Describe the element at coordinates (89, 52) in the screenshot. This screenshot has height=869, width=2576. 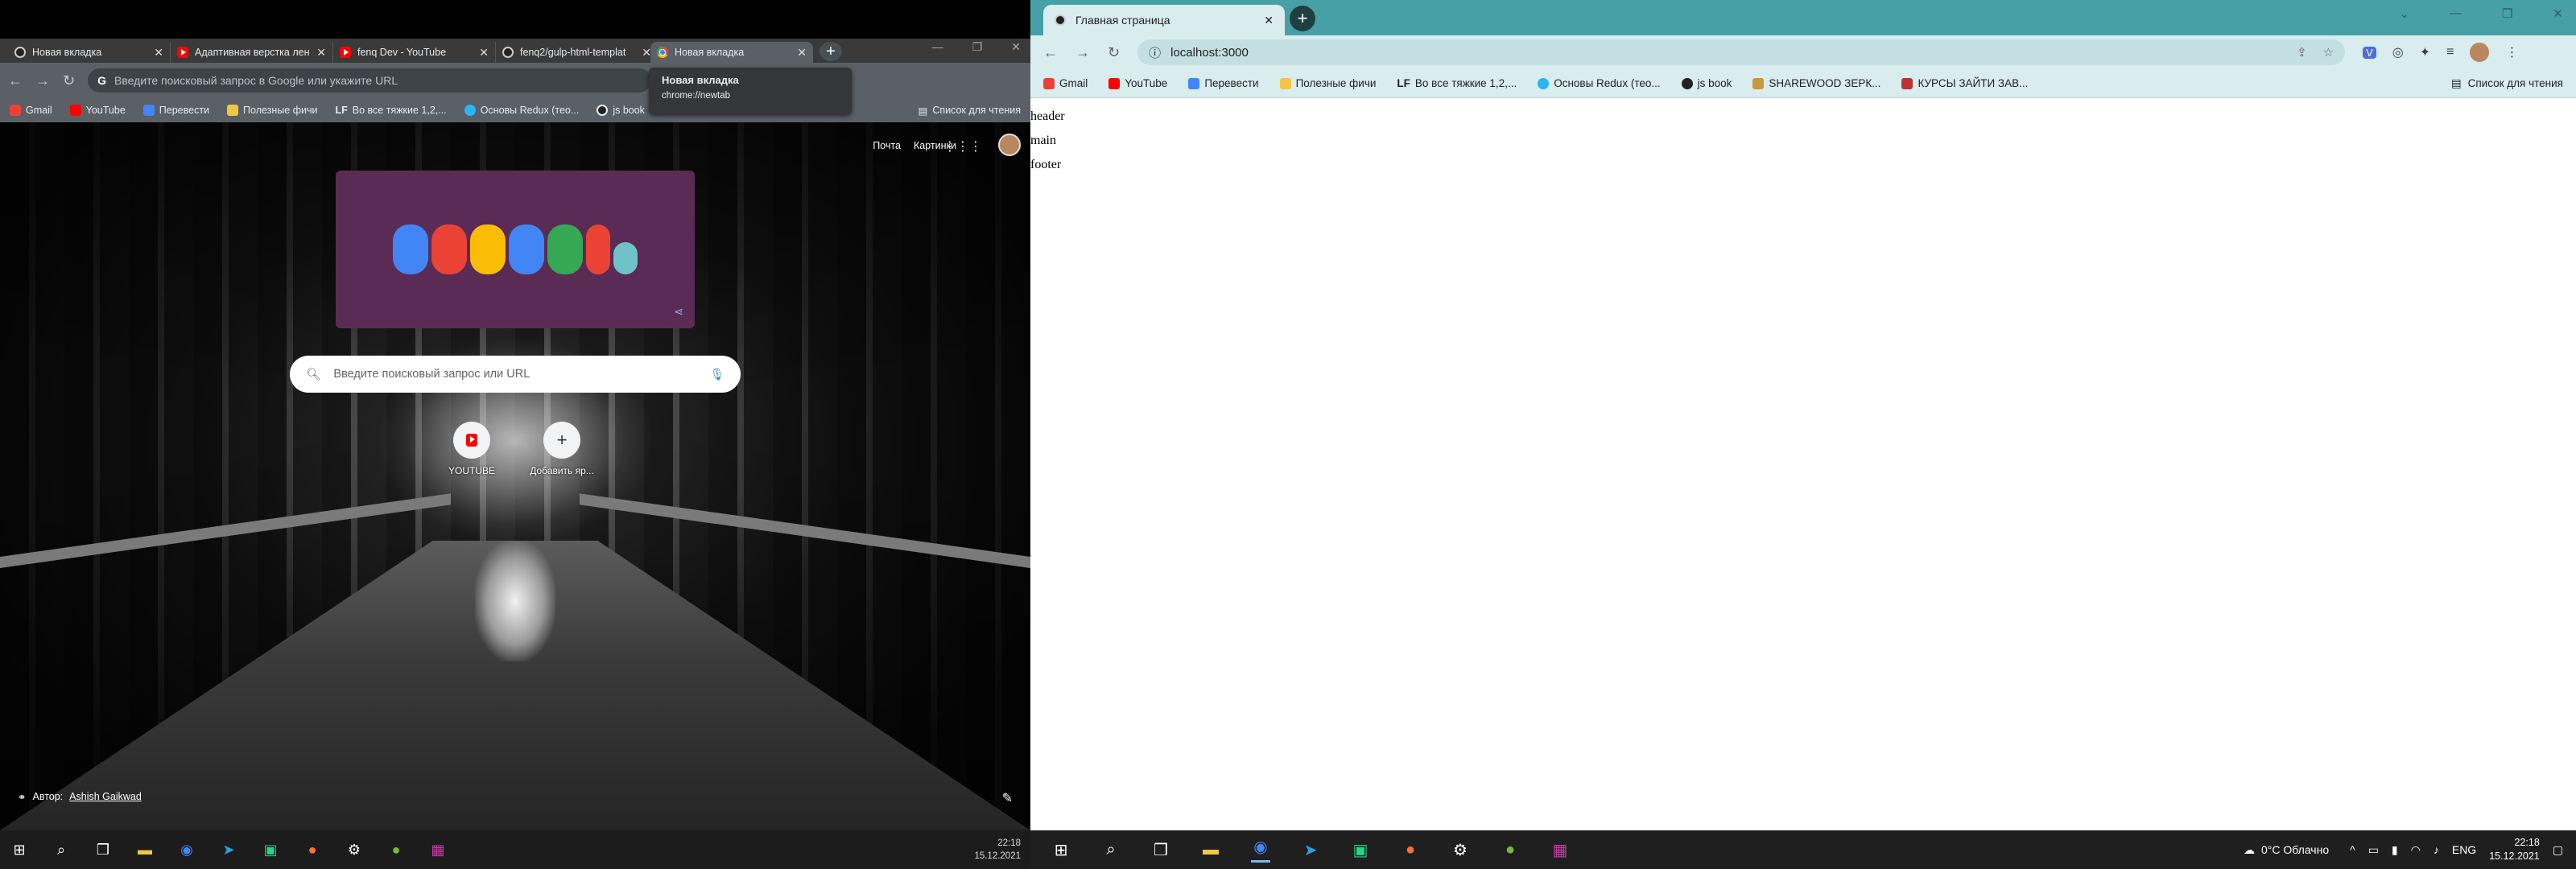
I see `left-tab-1: Новая вкладка ✕` at that location.